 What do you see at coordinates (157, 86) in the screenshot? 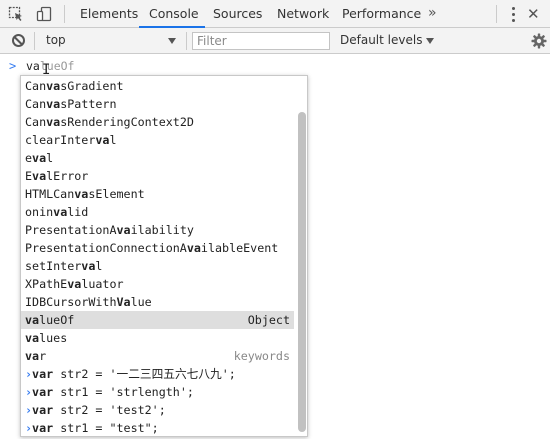
I see `autocomplete-item: CanvasGradient` at bounding box center [157, 86].